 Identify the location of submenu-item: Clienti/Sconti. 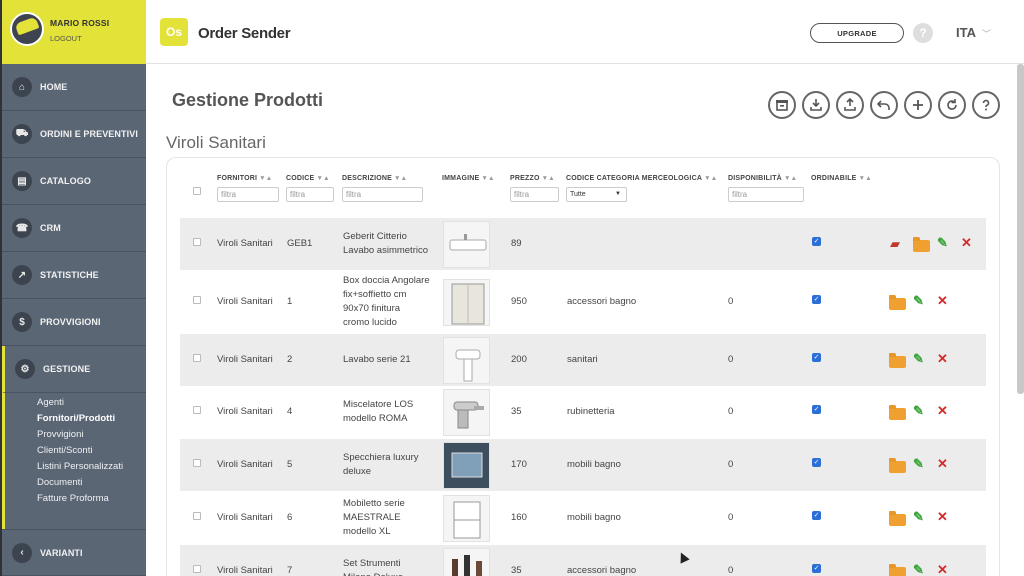
(91, 451).